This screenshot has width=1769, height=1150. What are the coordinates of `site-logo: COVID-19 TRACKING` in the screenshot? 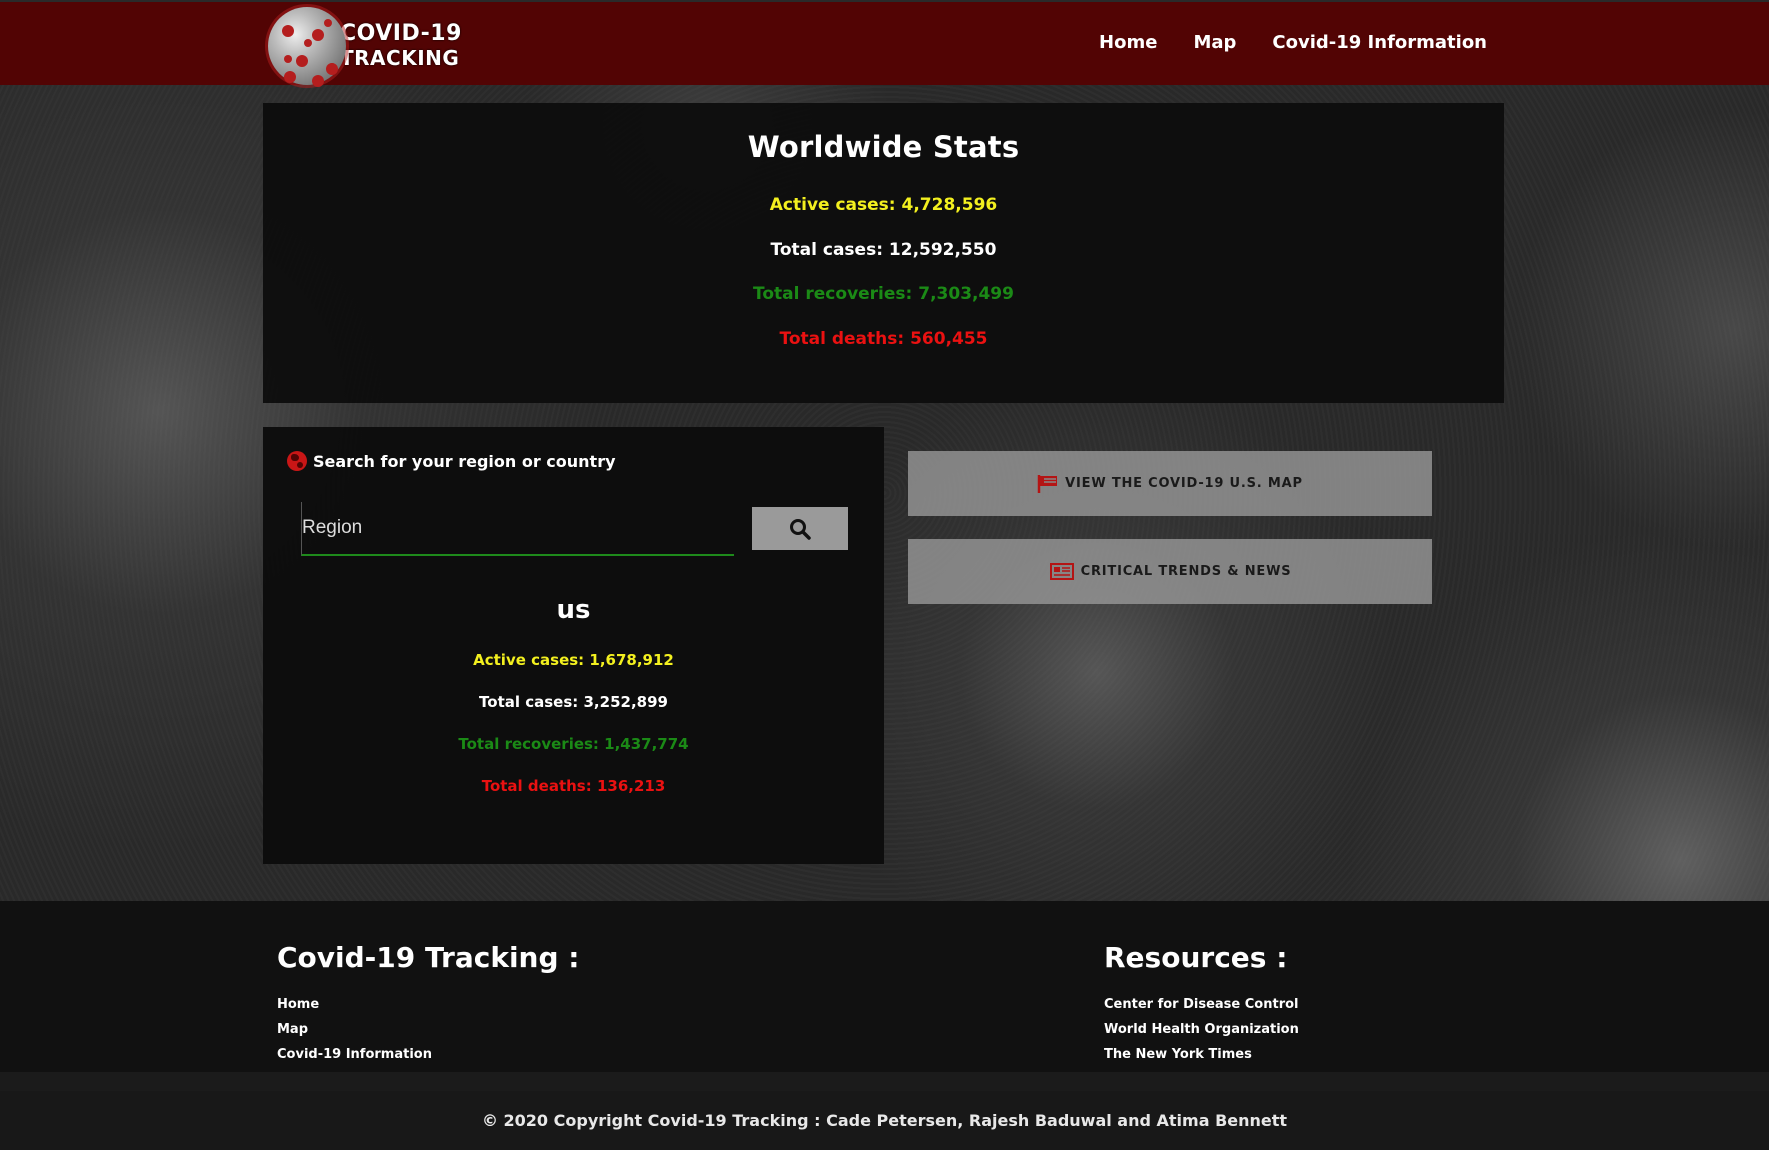 It's located at (365, 46).